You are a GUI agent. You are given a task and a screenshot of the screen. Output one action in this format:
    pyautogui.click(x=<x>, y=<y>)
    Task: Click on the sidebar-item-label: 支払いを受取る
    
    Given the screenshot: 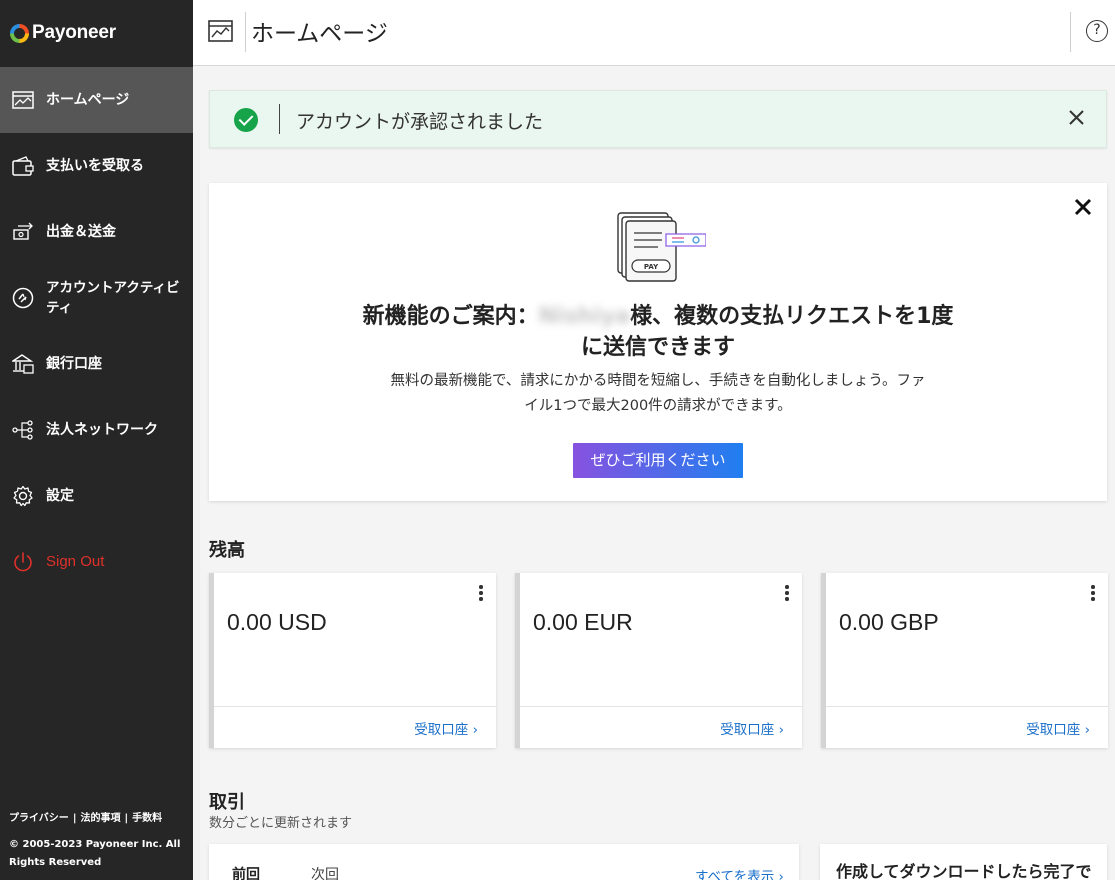 What is the action you would take?
    pyautogui.click(x=95, y=166)
    